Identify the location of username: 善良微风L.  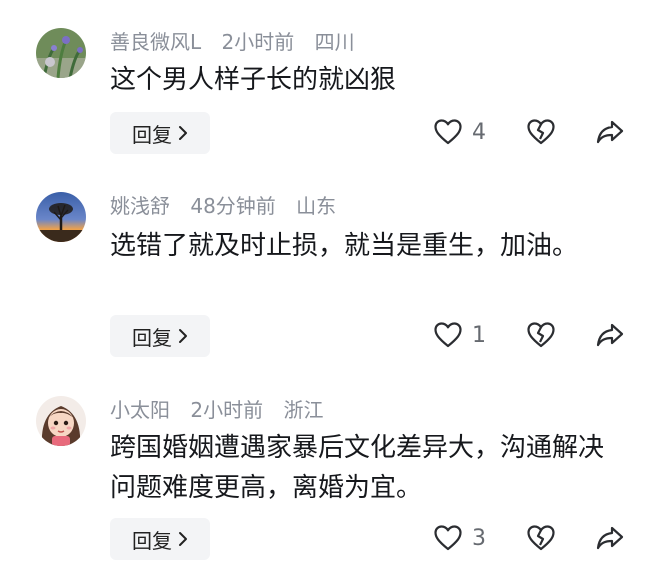
(155, 42).